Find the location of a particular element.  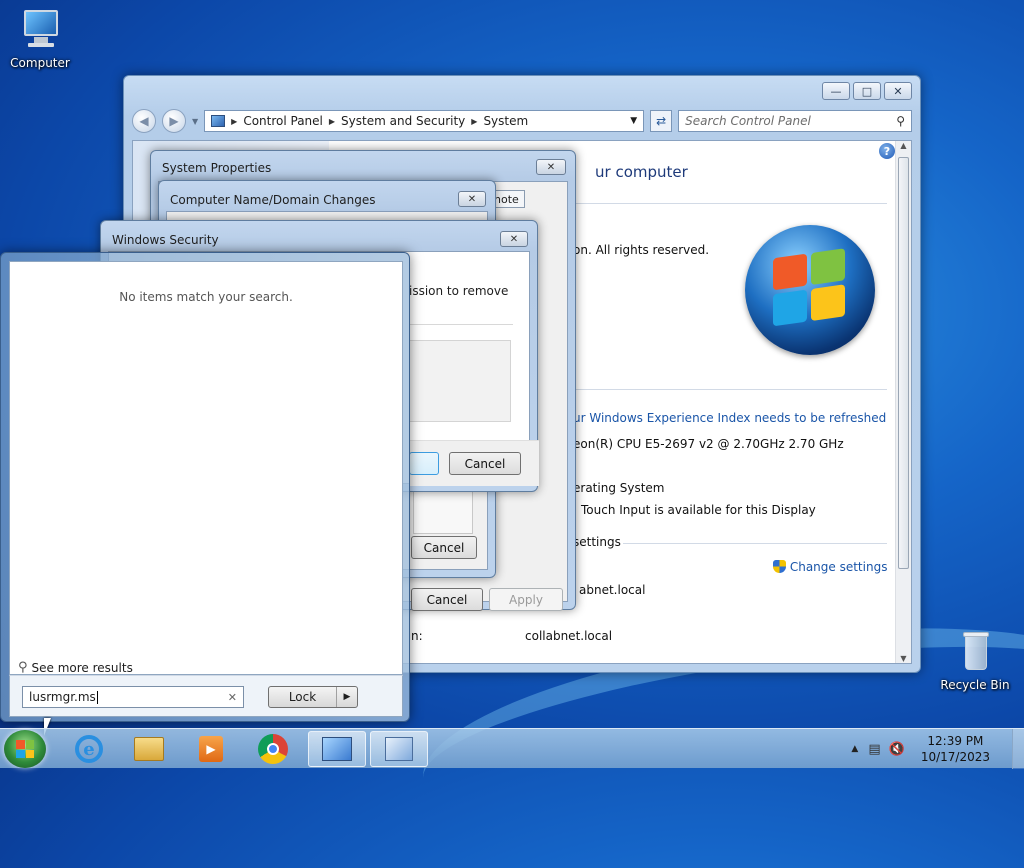

chrome-taskbar-button is located at coordinates (273, 749).